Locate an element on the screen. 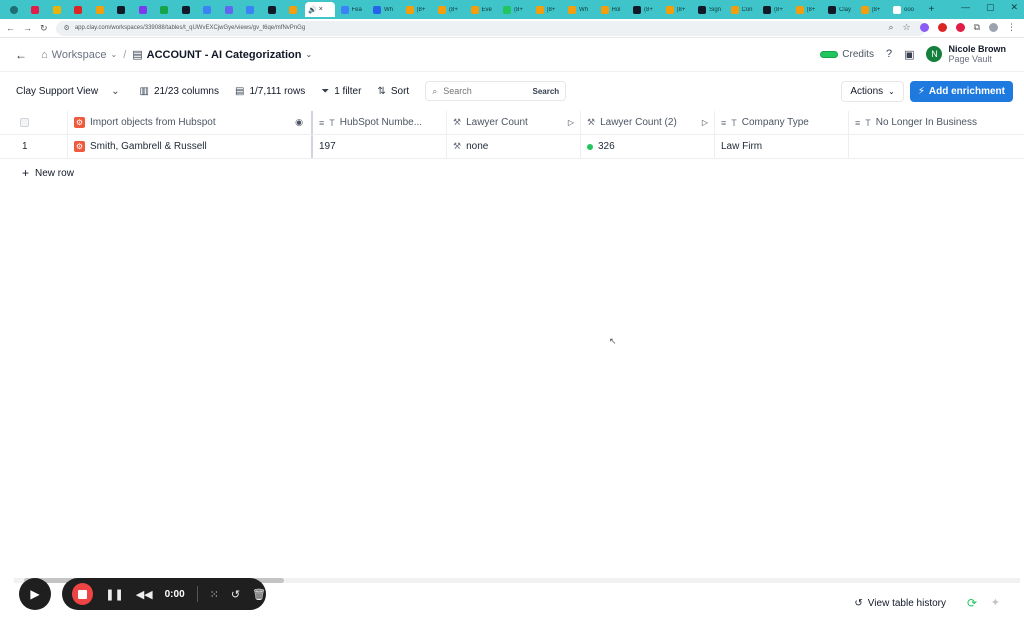  cell-lawyer-count: ⚒ none is located at coordinates (514, 146).